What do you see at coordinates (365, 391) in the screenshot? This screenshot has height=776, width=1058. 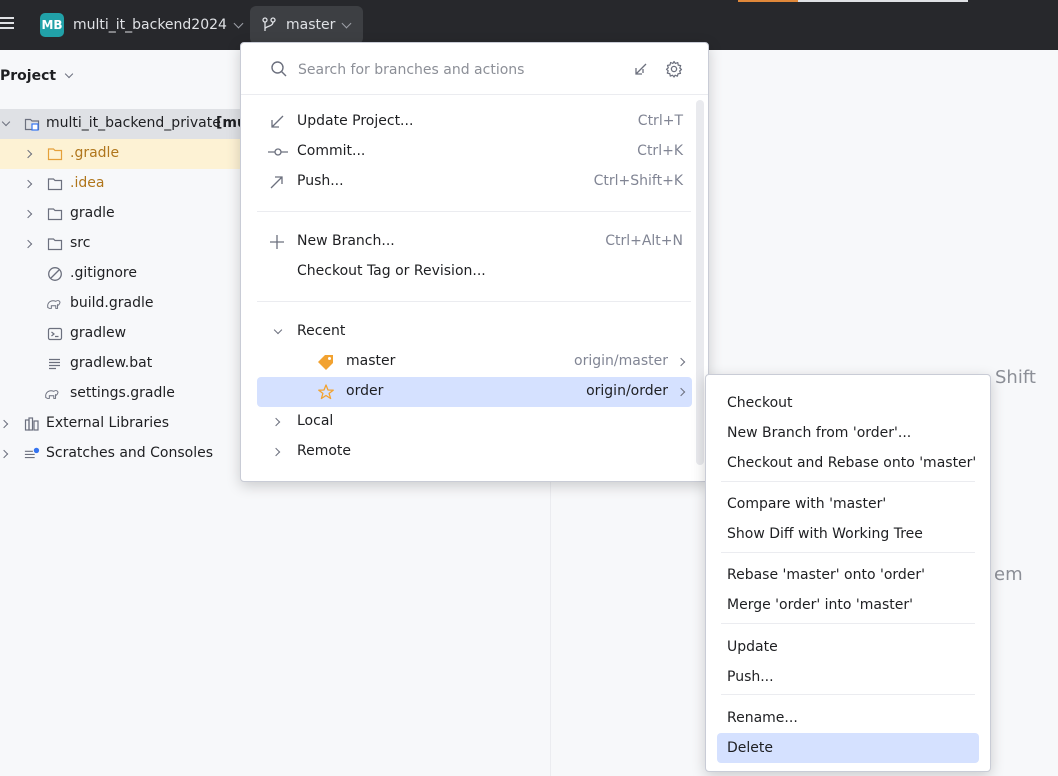 I see `branch-name: order` at bounding box center [365, 391].